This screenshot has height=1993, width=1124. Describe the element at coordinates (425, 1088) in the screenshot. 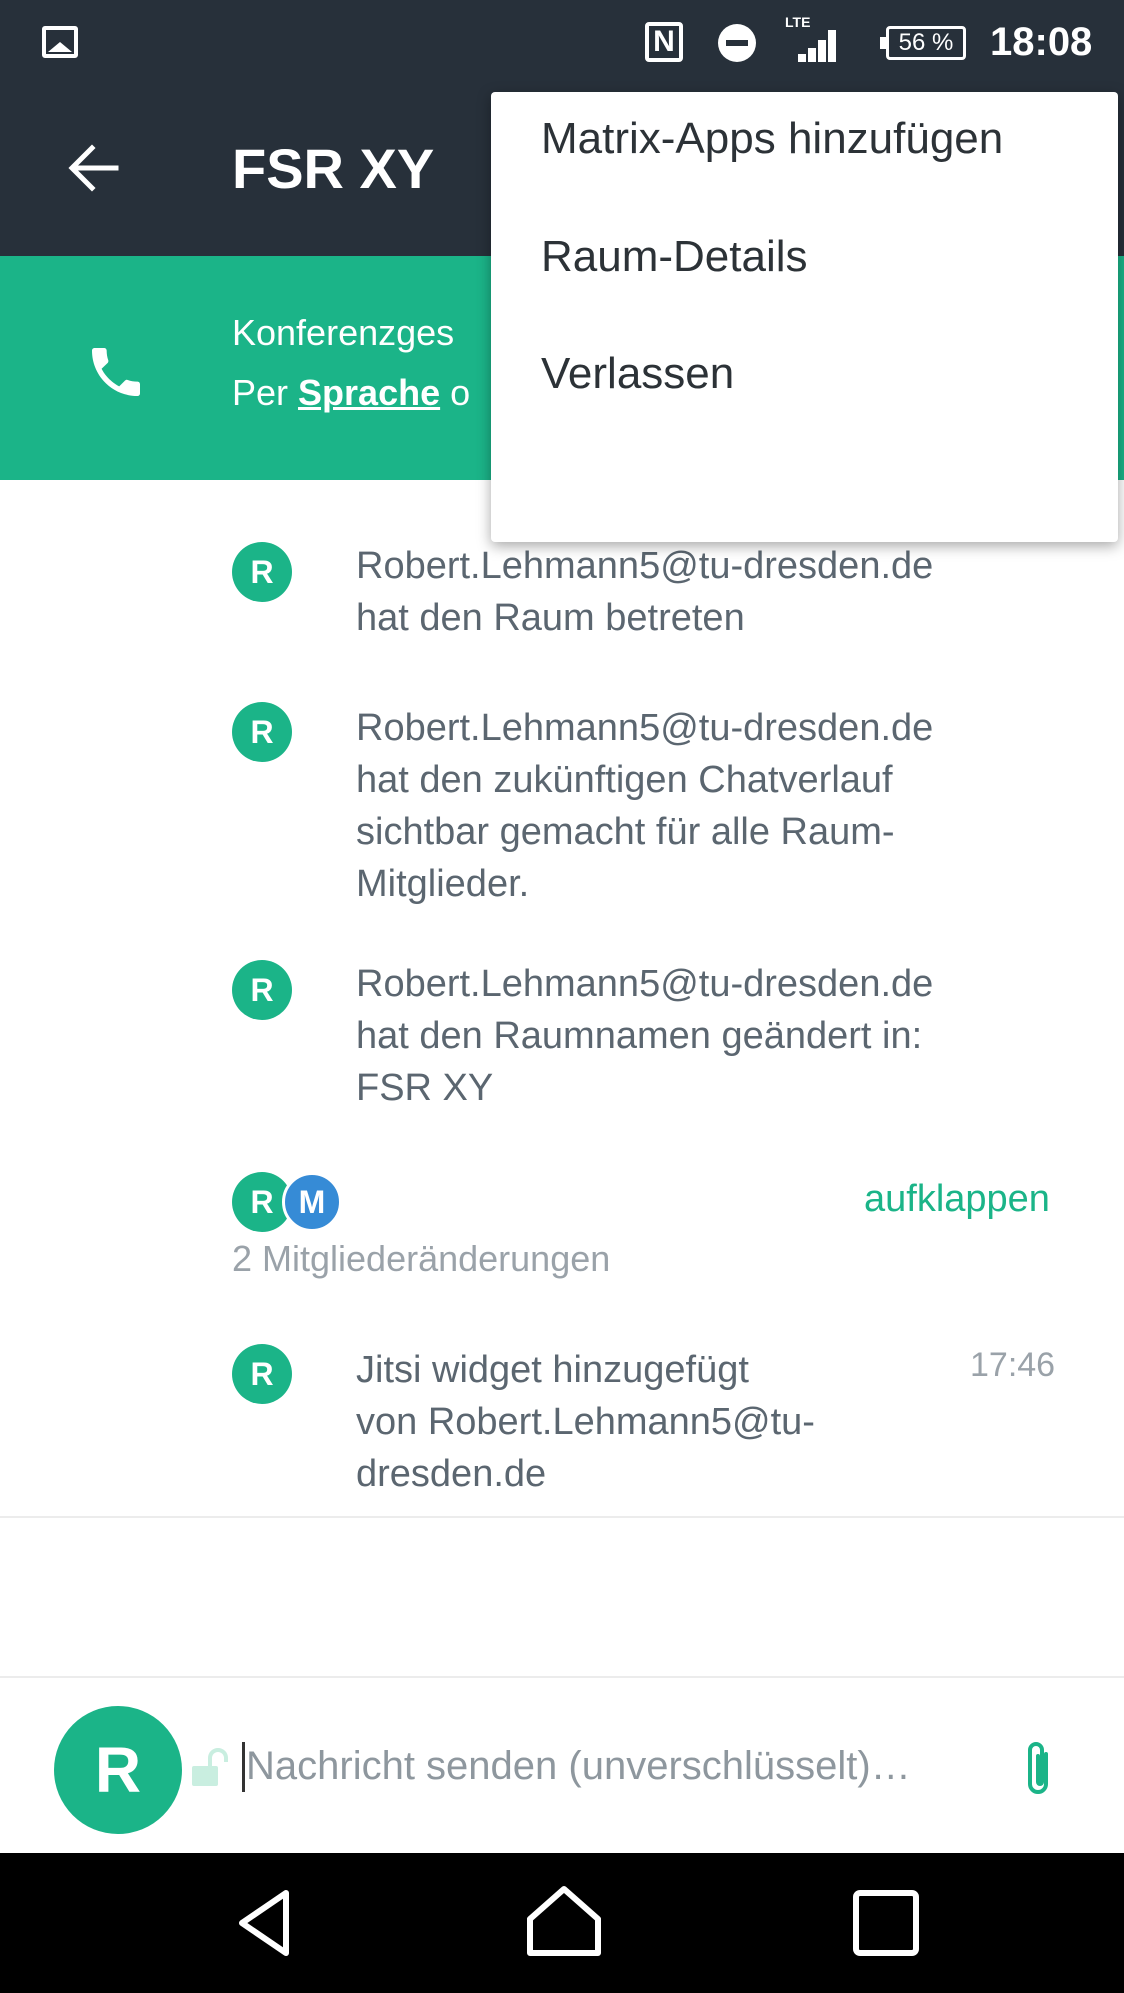

I see `event-line: FSR XY` at that location.